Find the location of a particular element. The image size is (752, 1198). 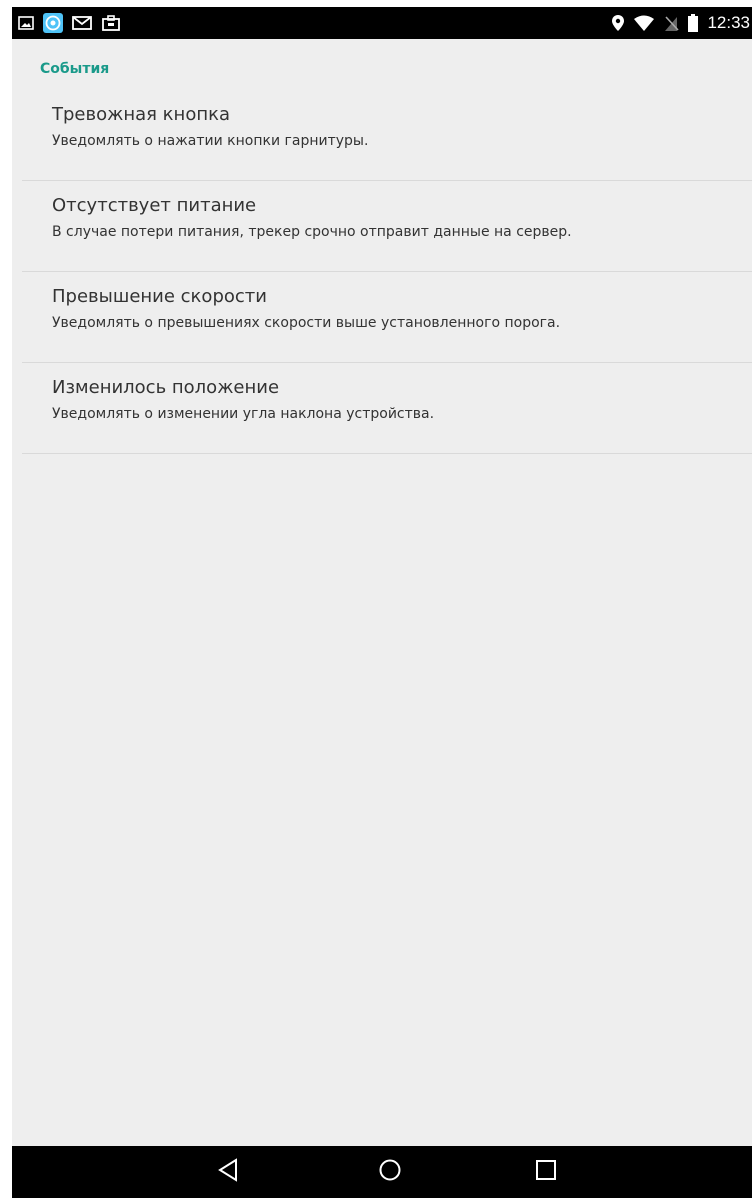

home-button is located at coordinates (390, 1172).